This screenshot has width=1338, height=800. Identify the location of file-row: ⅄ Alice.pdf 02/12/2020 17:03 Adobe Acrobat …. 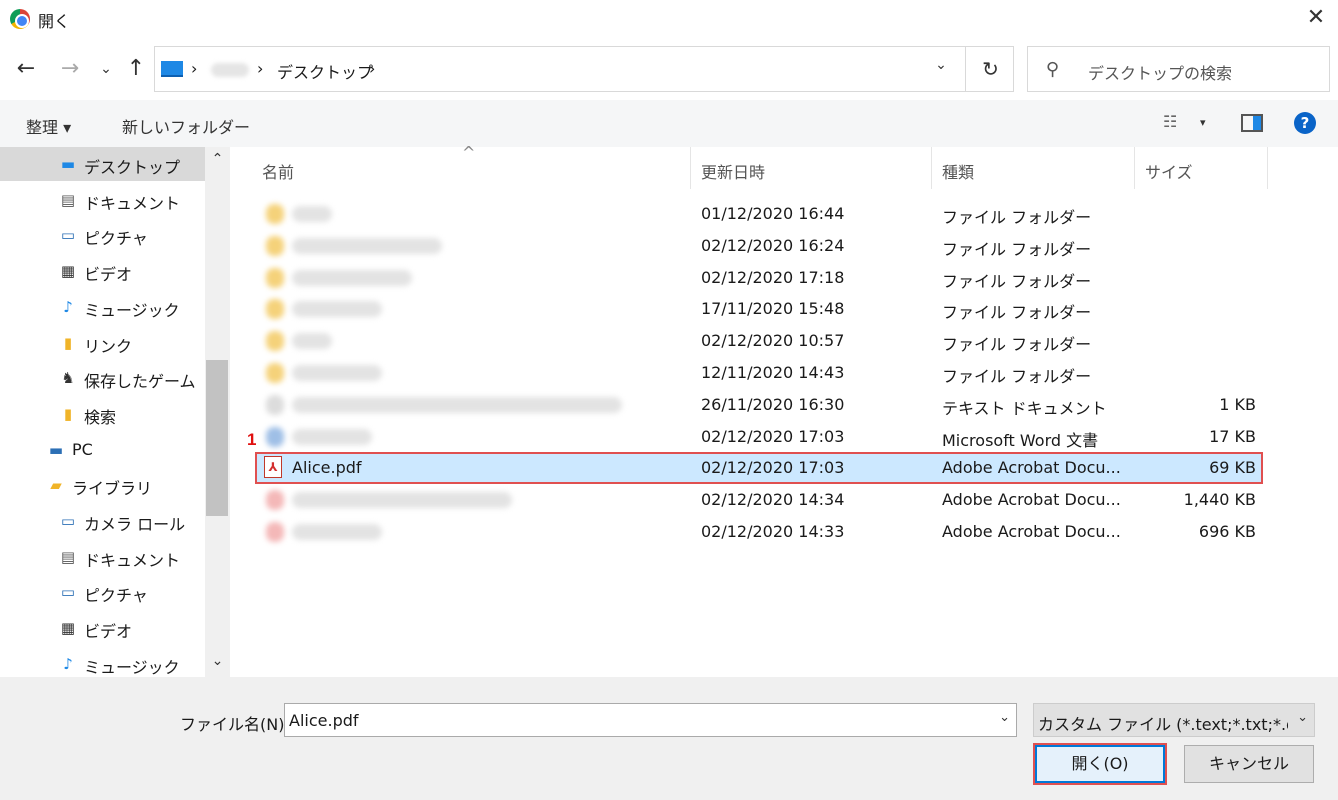
(759, 468).